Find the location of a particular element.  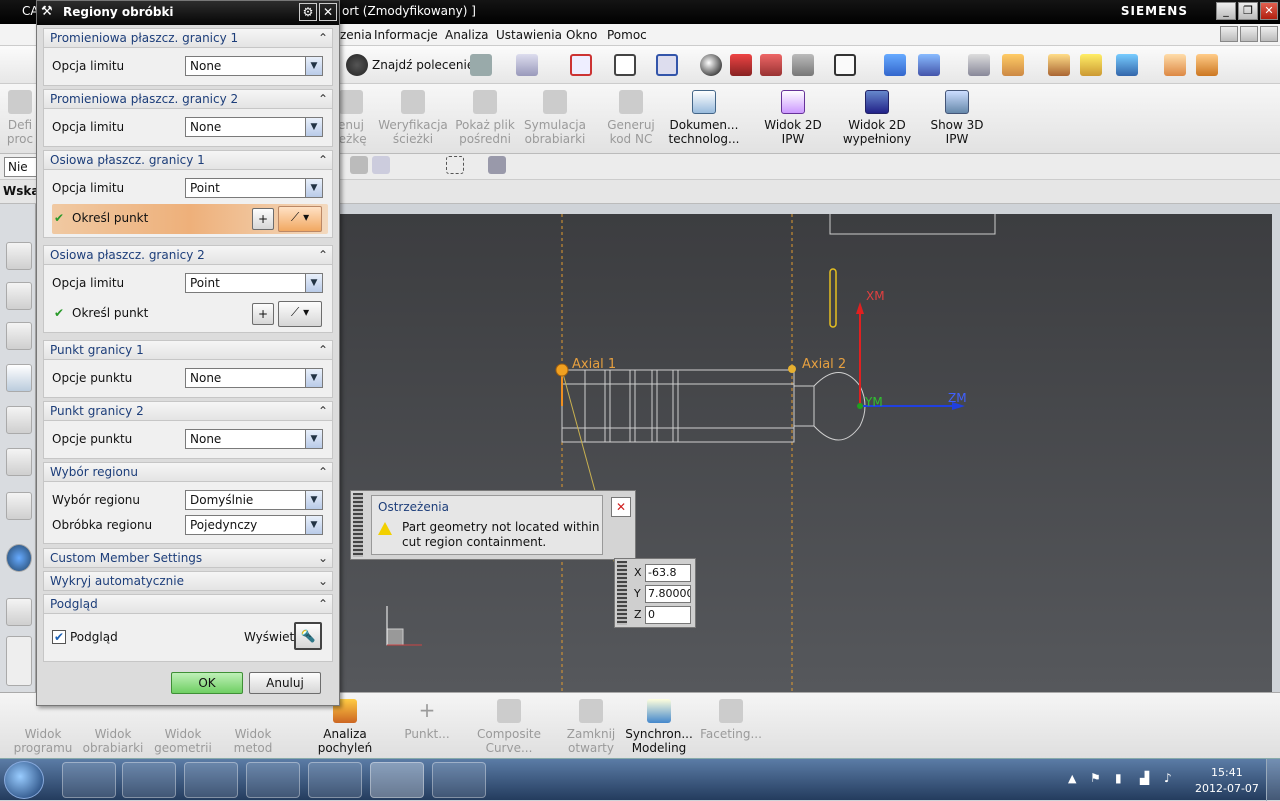

fit-view-icon is located at coordinates (581, 65).